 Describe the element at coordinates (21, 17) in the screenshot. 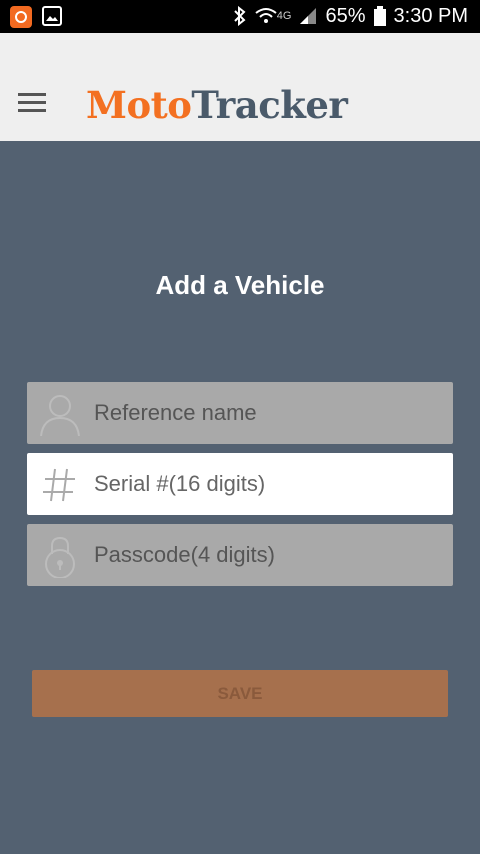

I see `app-notification-icon` at that location.